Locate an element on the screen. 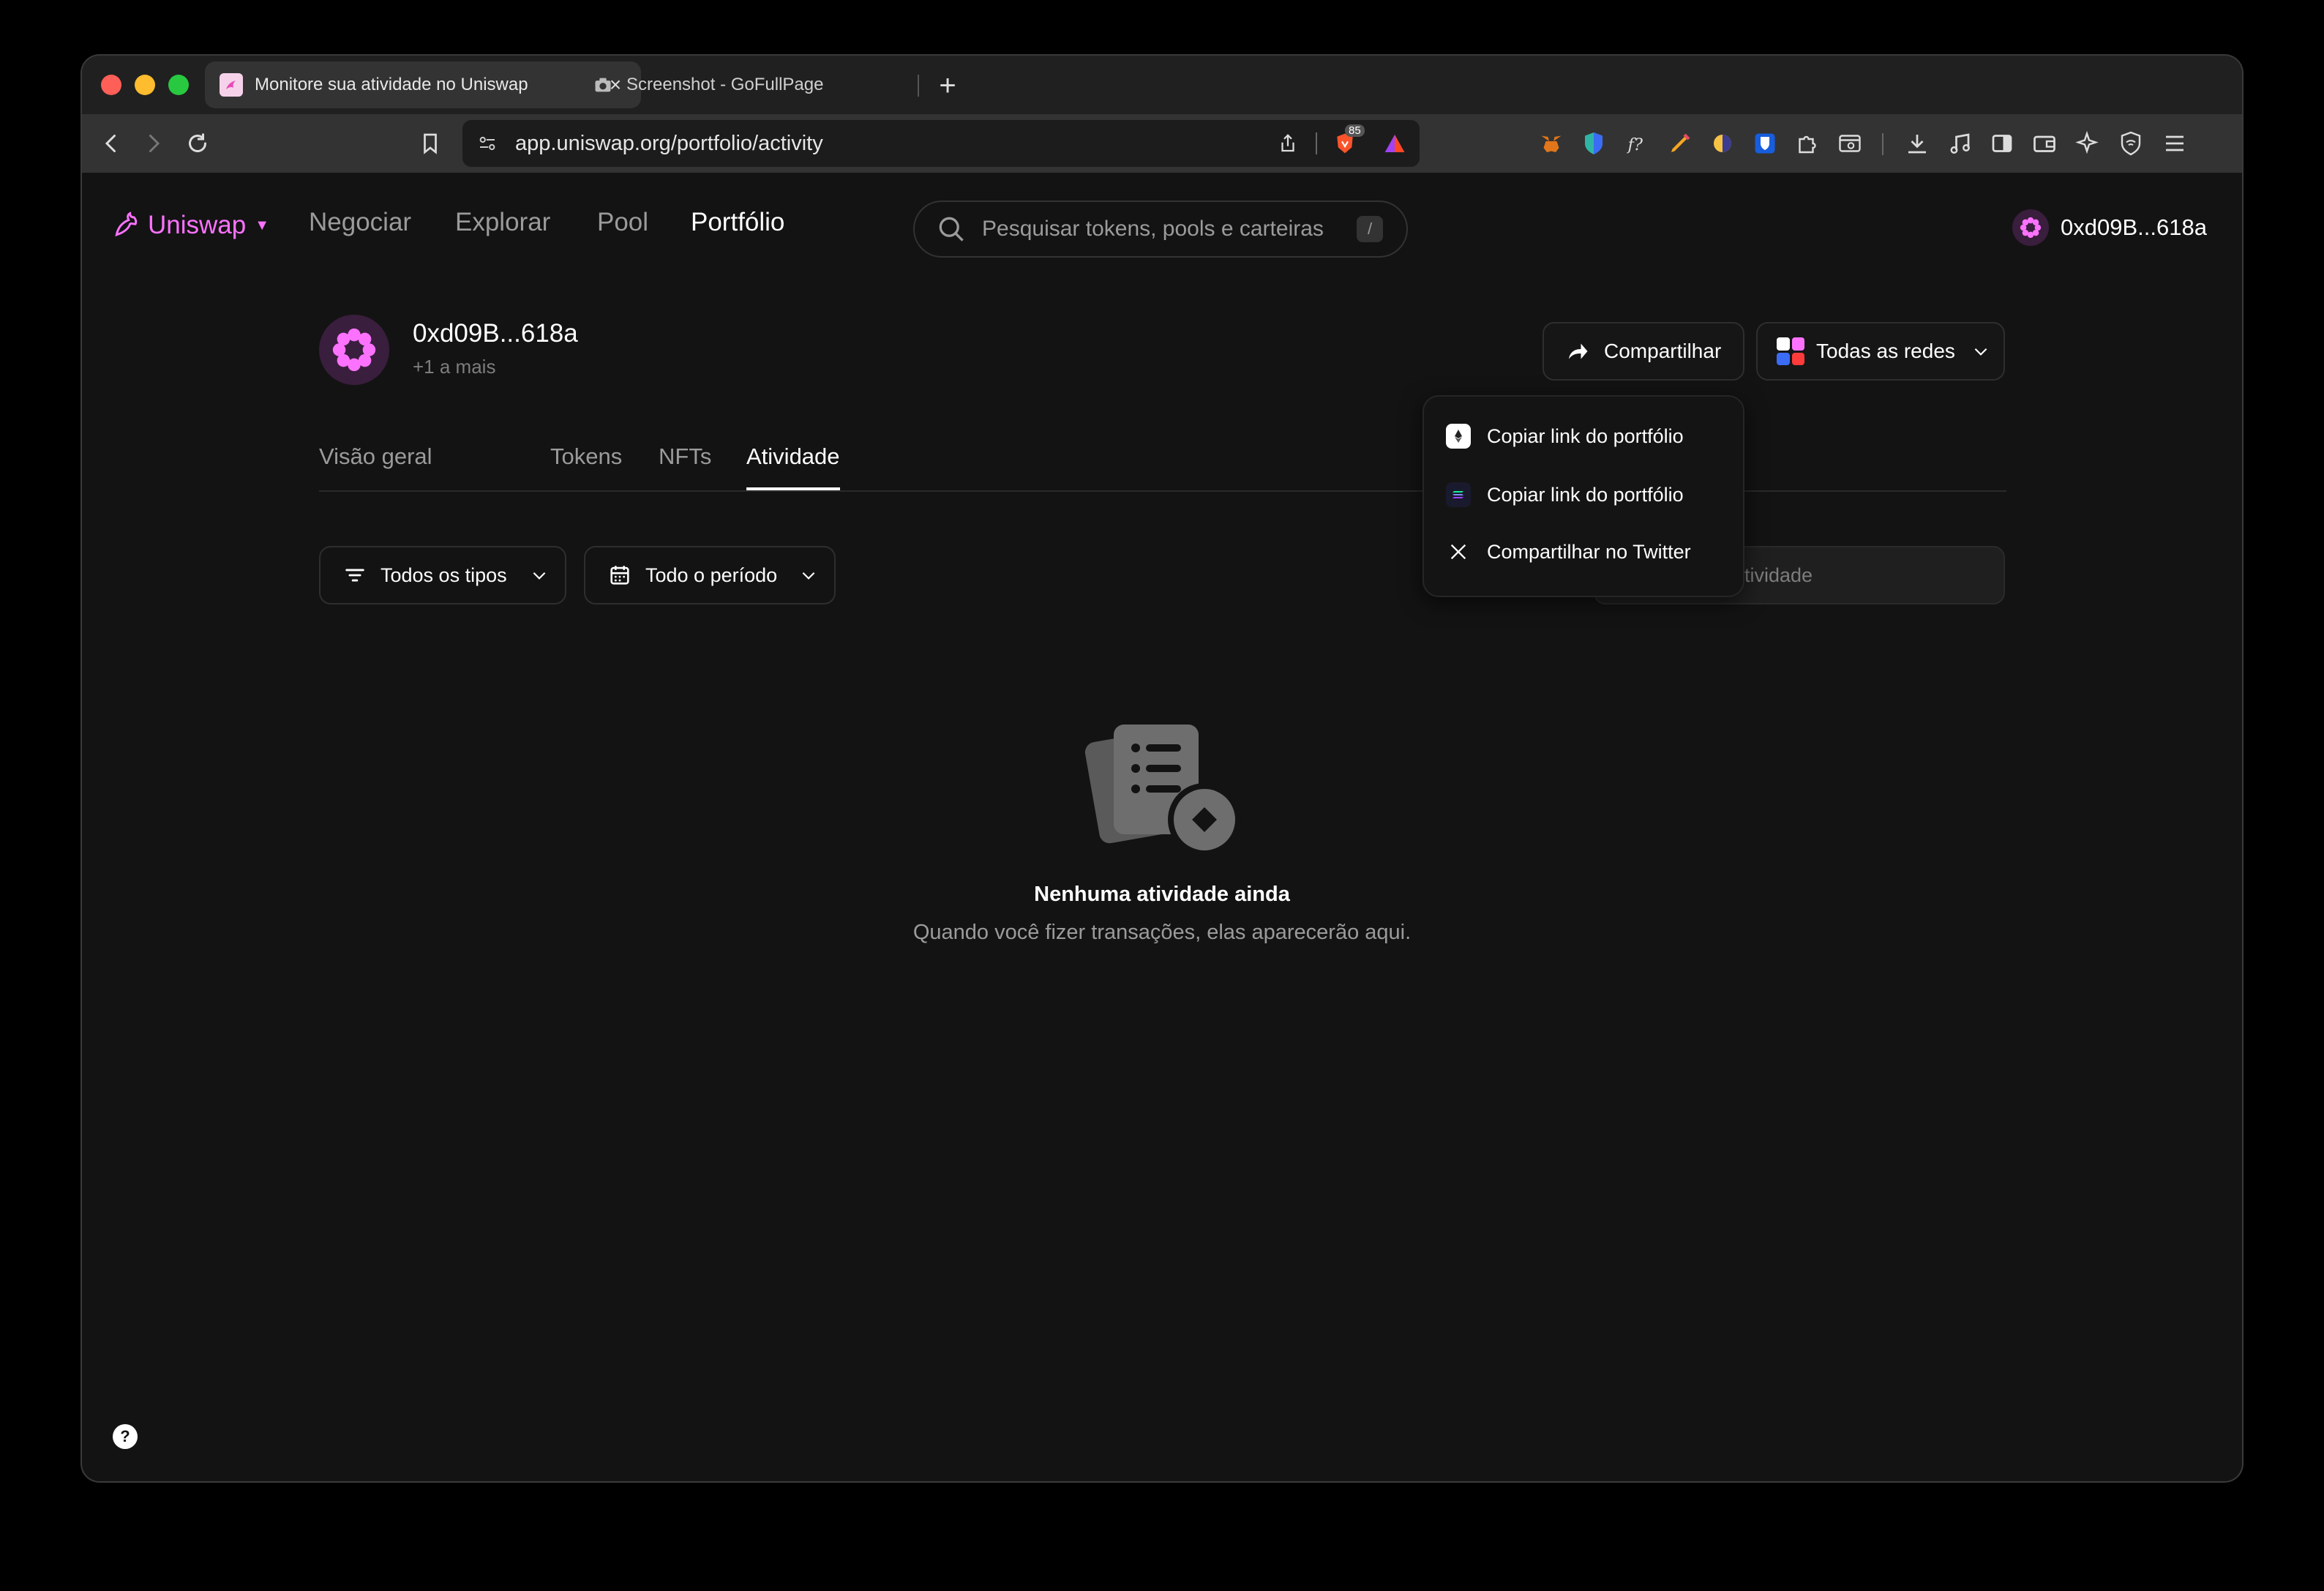 The height and width of the screenshot is (1591, 2324). site-settings-icon is located at coordinates (488, 144).